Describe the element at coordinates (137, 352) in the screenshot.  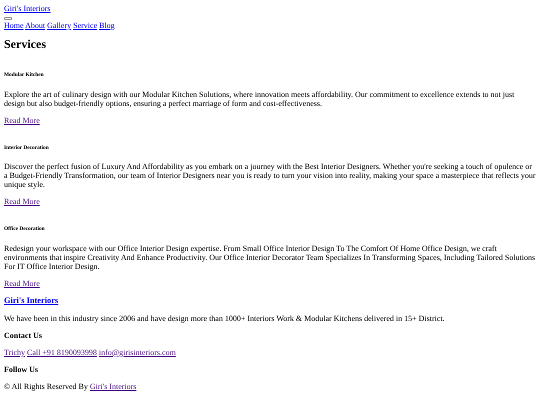
I see `contact-link: info@girisinteriors.com` at that location.